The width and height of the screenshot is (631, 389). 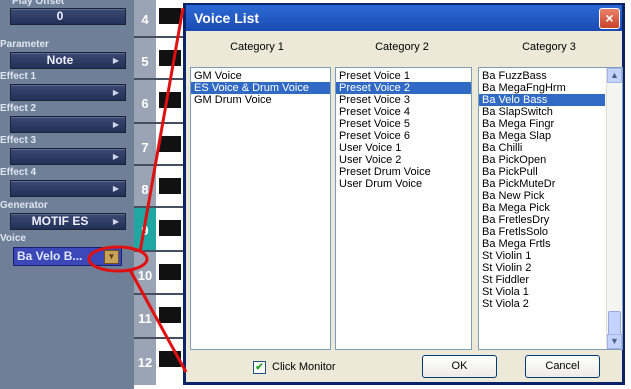 What do you see at coordinates (542, 268) in the screenshot?
I see `category3-item: St Violin 2` at bounding box center [542, 268].